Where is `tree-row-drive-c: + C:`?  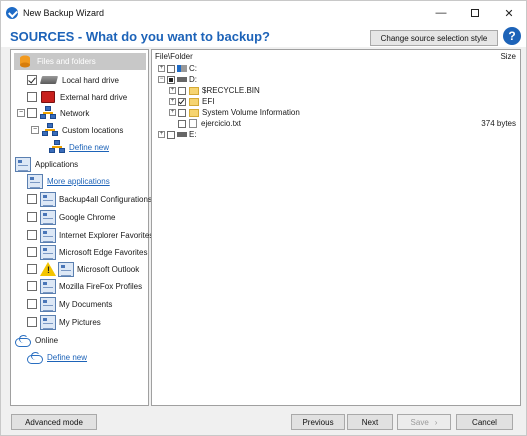
tree-row-drive-c: + C: is located at coordinates (177, 68).